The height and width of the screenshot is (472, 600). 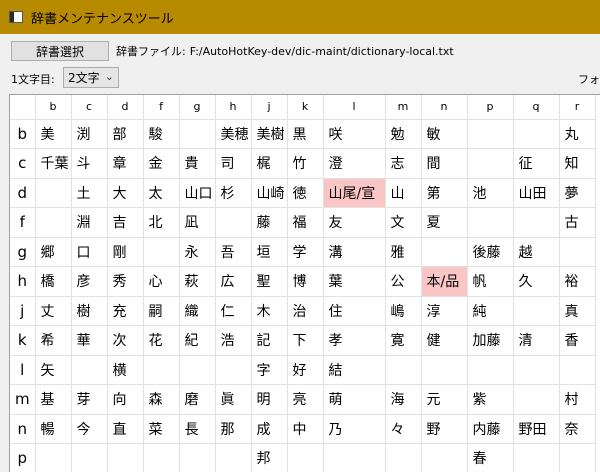 I want to click on grid-cell: 金, so click(x=161, y=163).